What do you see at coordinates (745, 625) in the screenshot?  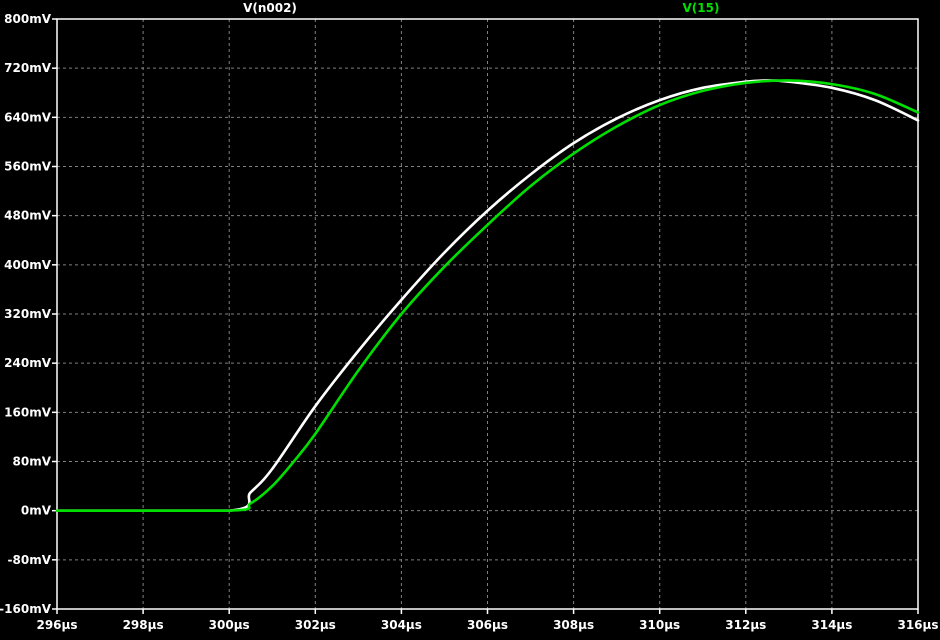 I see `x-tick-label: 312µs` at bounding box center [745, 625].